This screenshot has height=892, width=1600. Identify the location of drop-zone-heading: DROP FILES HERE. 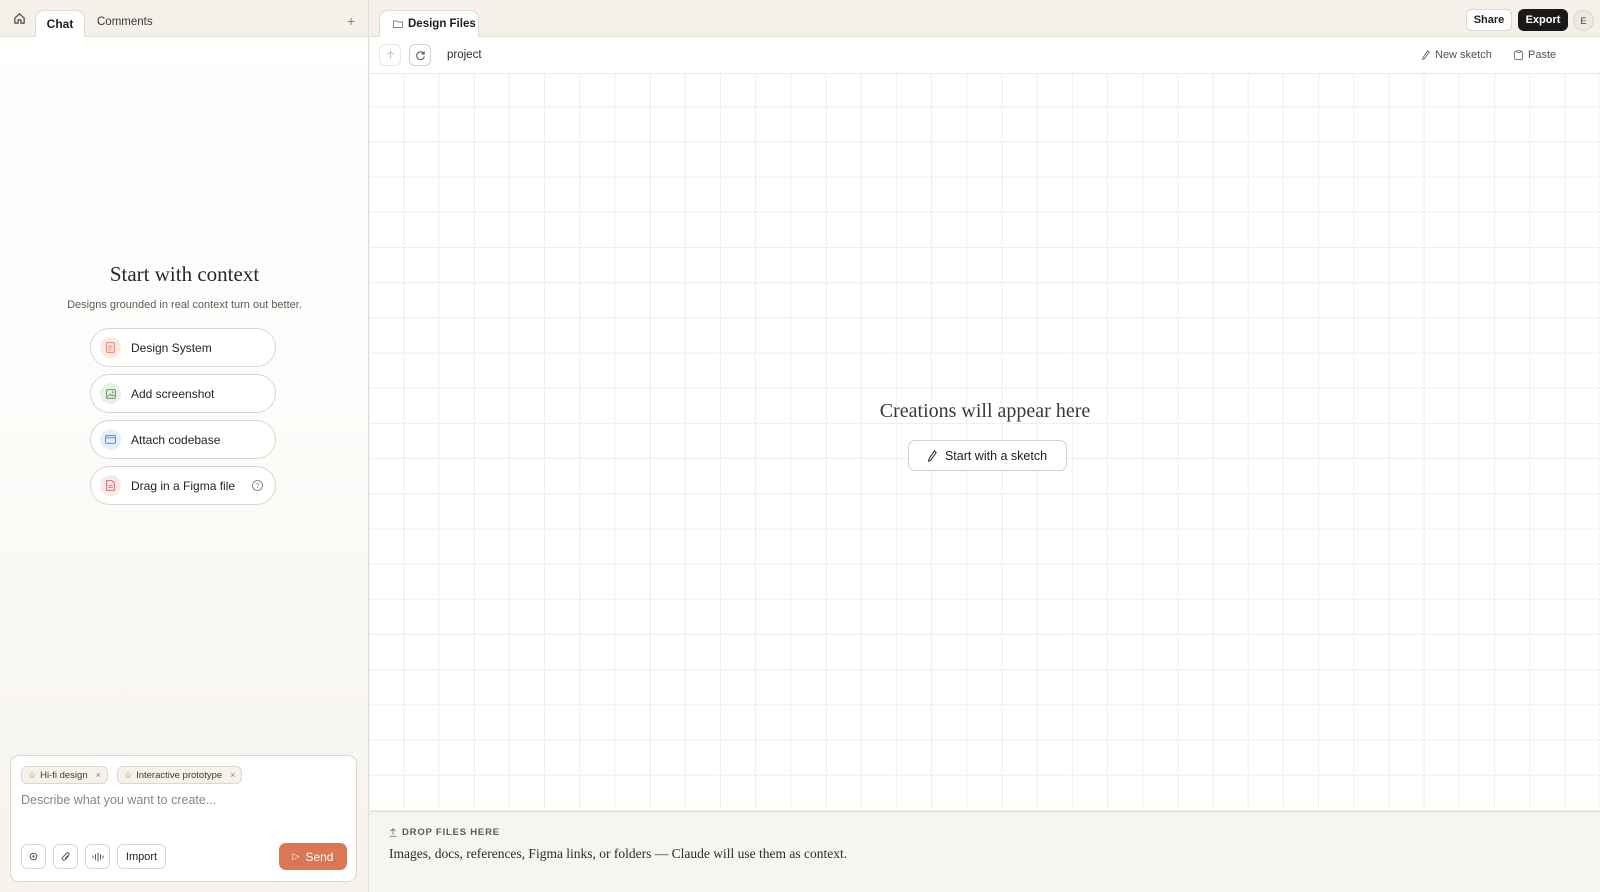
(444, 832).